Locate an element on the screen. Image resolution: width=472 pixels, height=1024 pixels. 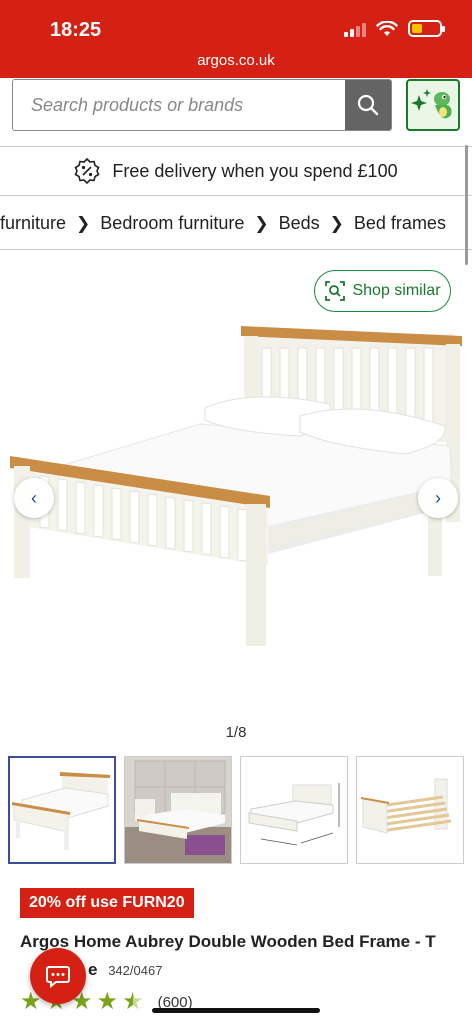
scrollbar is located at coordinates (466, 205).